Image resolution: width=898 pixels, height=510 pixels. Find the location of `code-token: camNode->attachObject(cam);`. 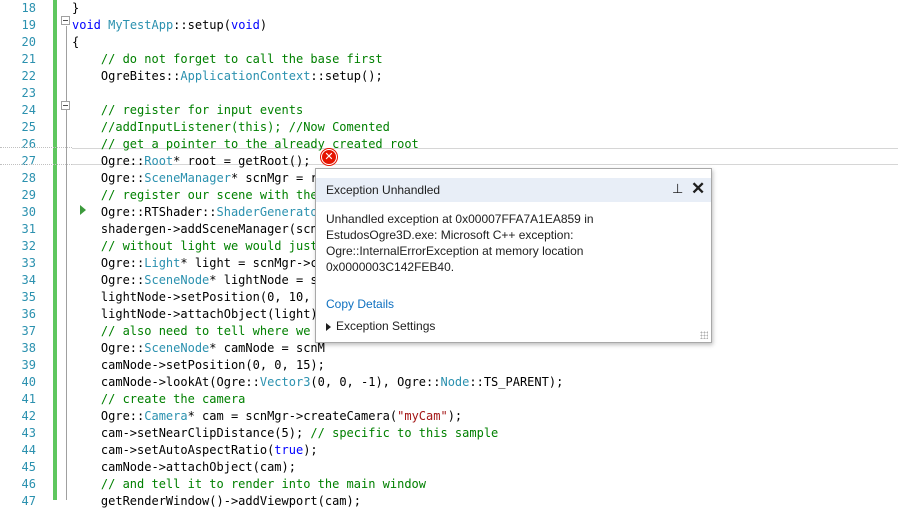

code-token: camNode->attachObject(cam); is located at coordinates (184, 467).